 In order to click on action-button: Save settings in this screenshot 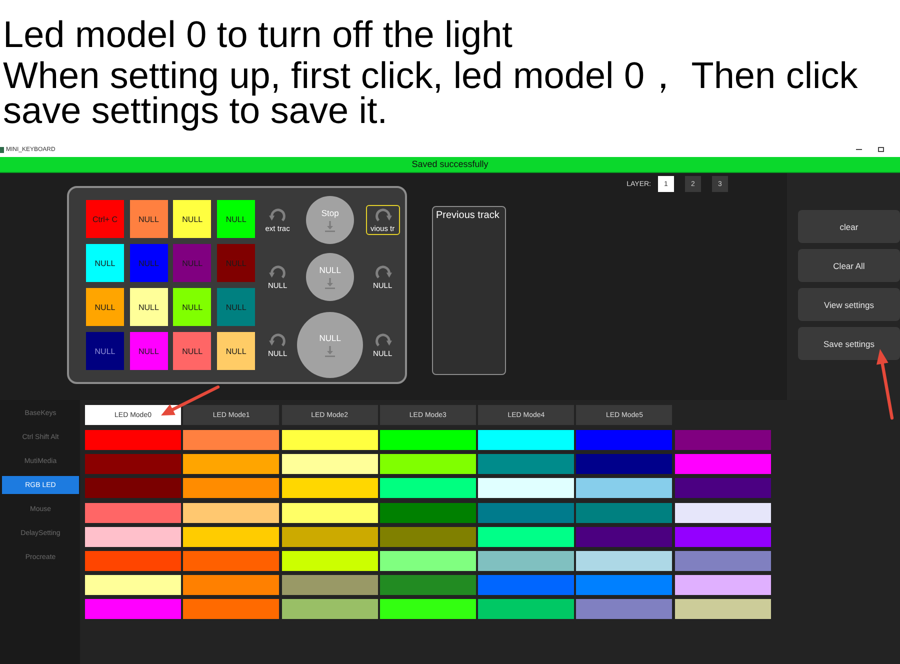, I will do `click(849, 343)`.